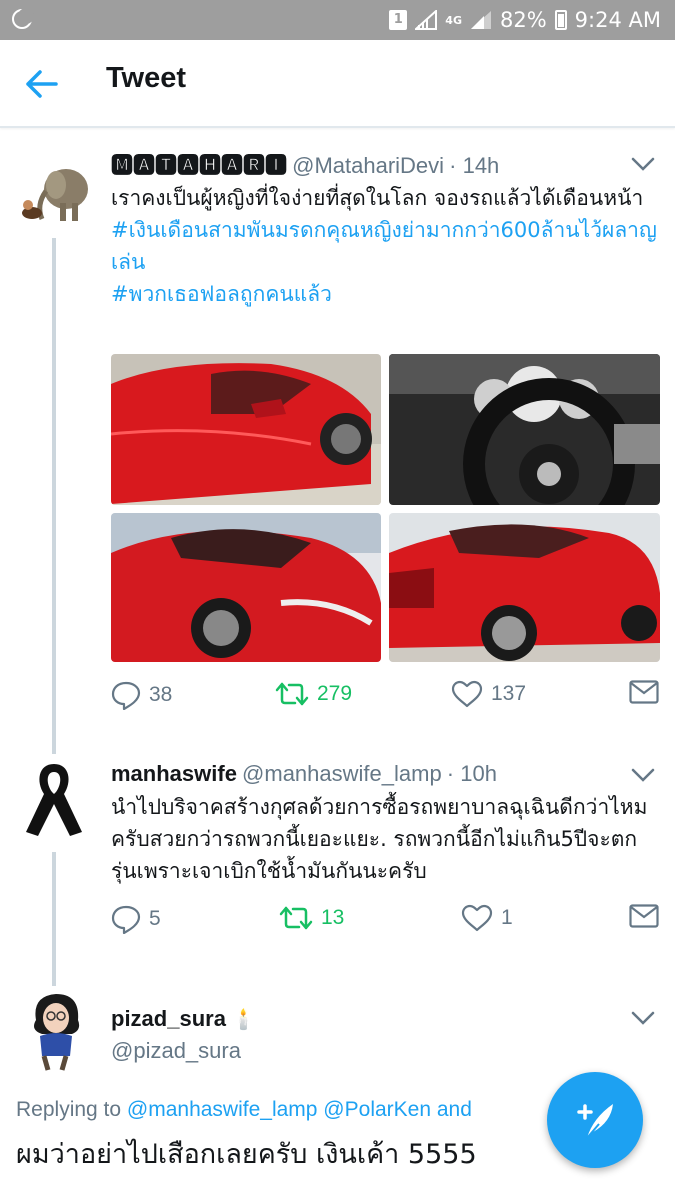 The width and height of the screenshot is (675, 1200). I want to click on moon-icon, so click(23, 18).